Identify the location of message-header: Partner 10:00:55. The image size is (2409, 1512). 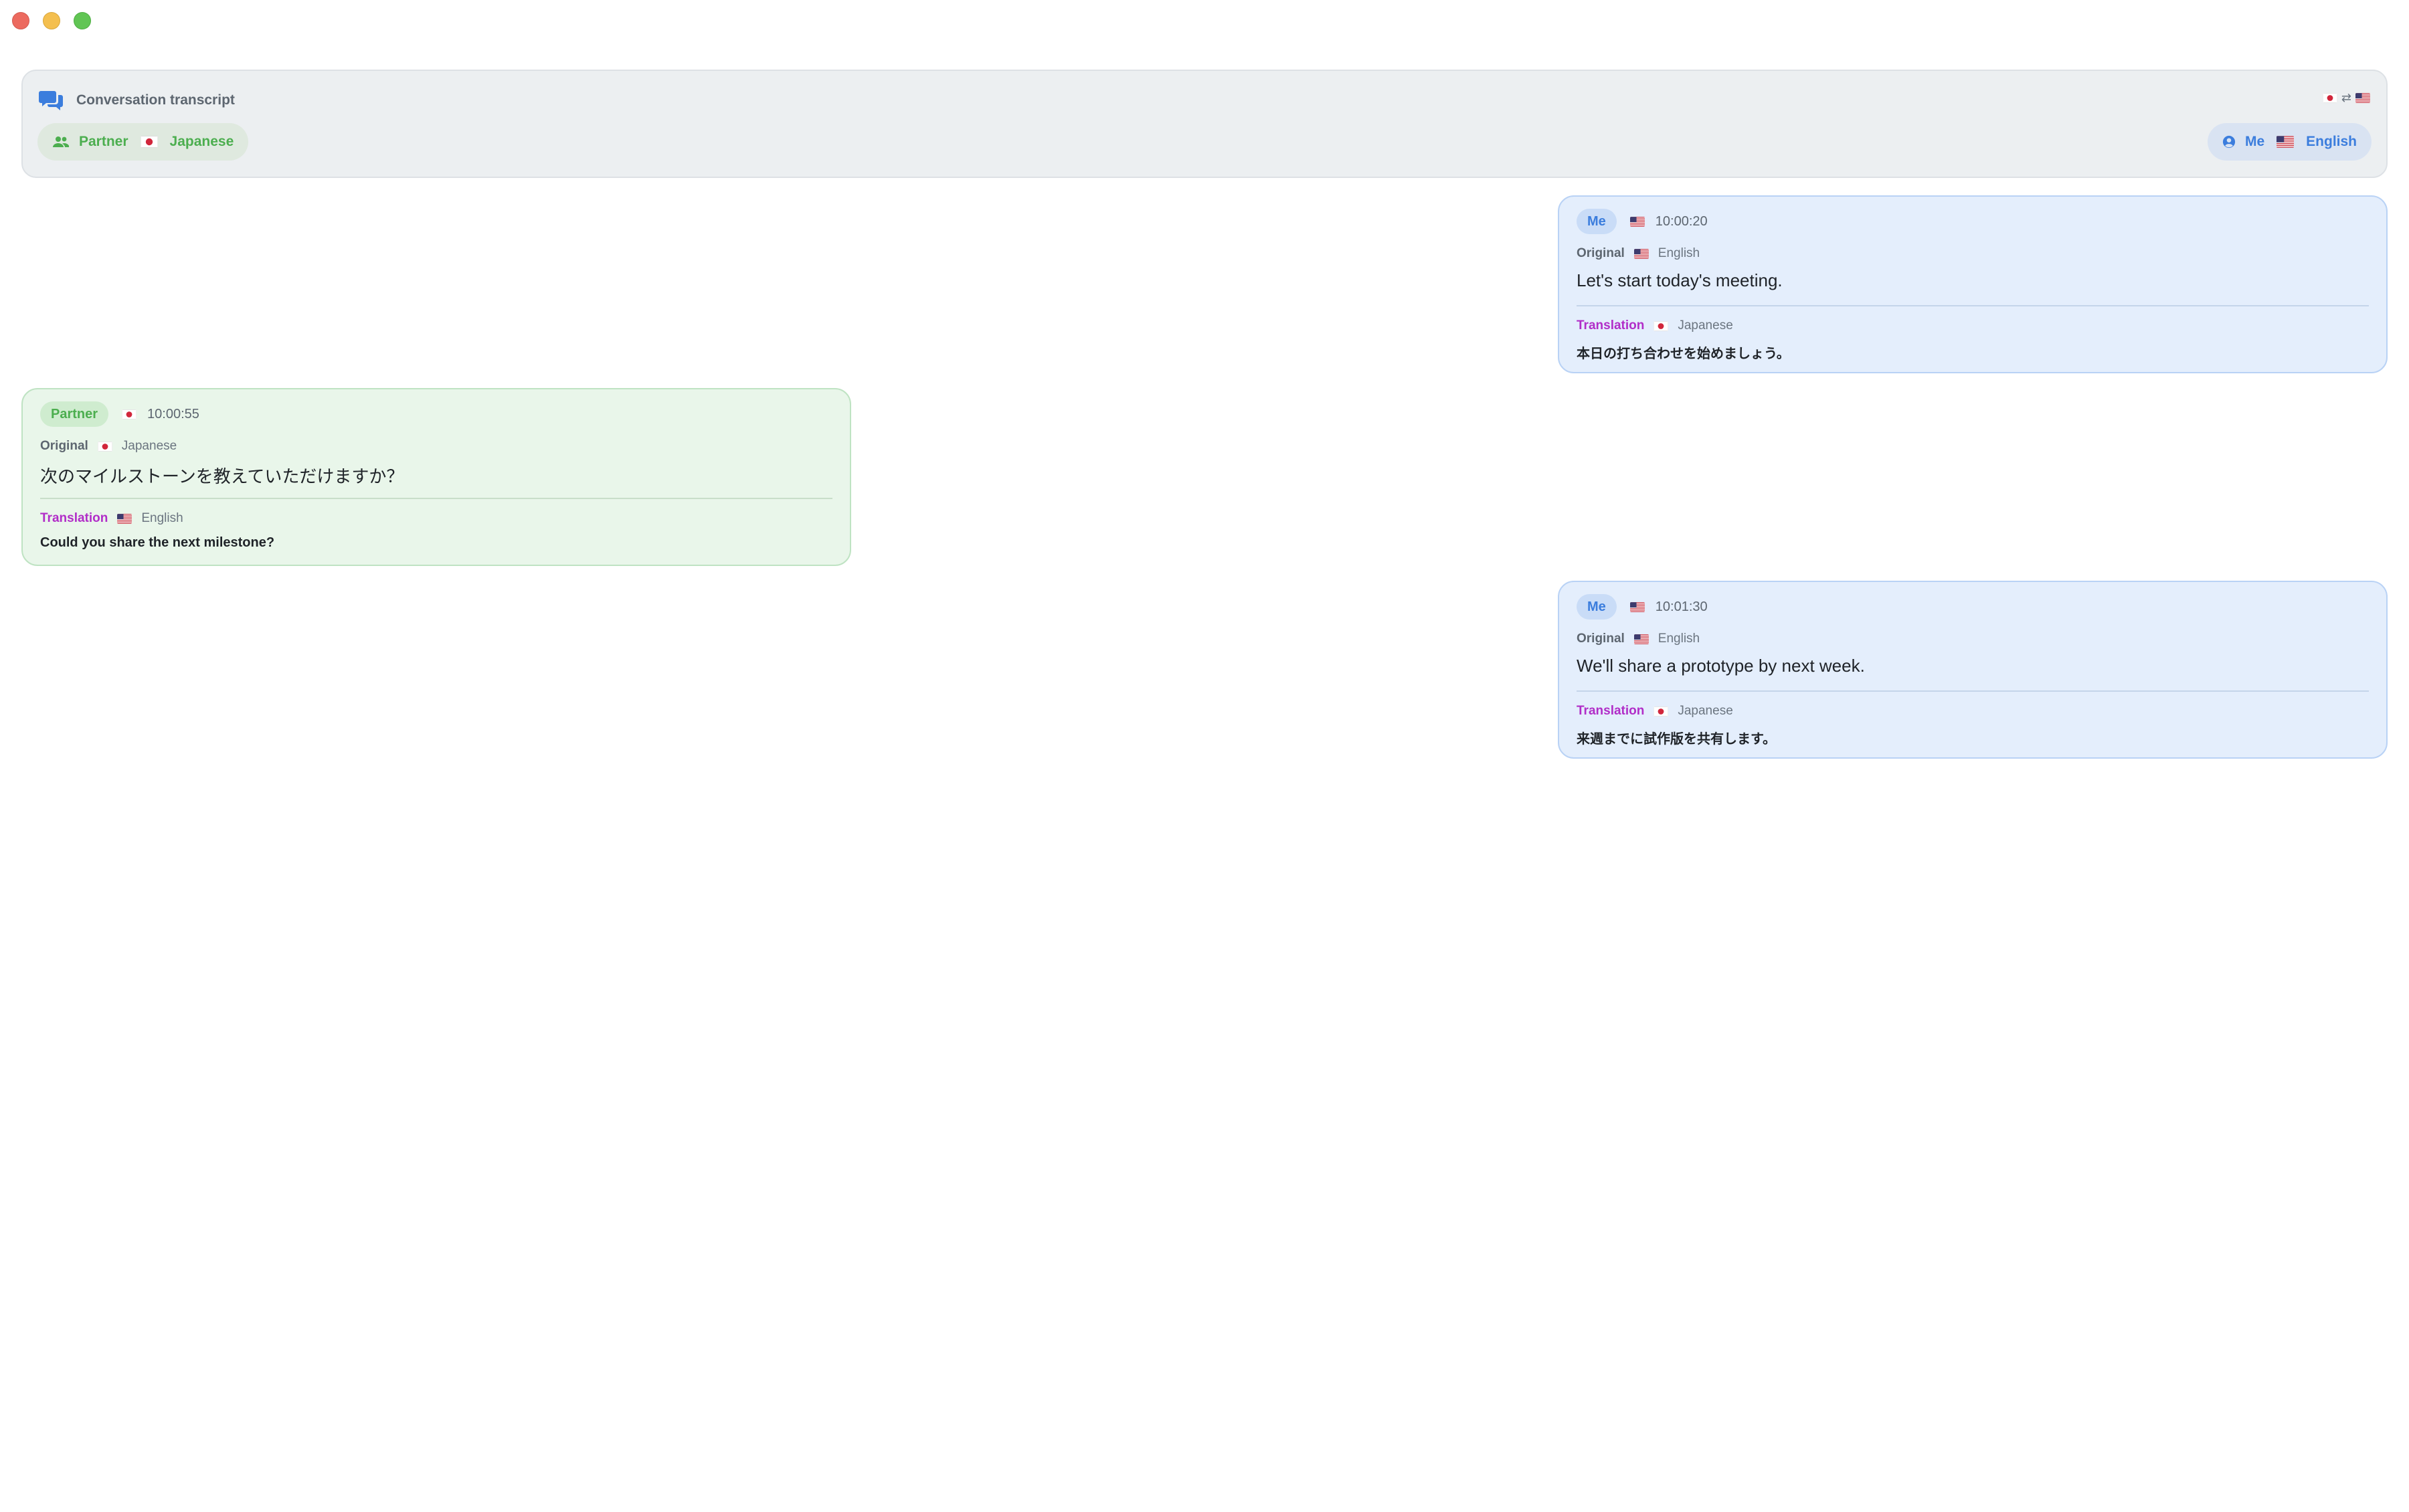
(120, 414).